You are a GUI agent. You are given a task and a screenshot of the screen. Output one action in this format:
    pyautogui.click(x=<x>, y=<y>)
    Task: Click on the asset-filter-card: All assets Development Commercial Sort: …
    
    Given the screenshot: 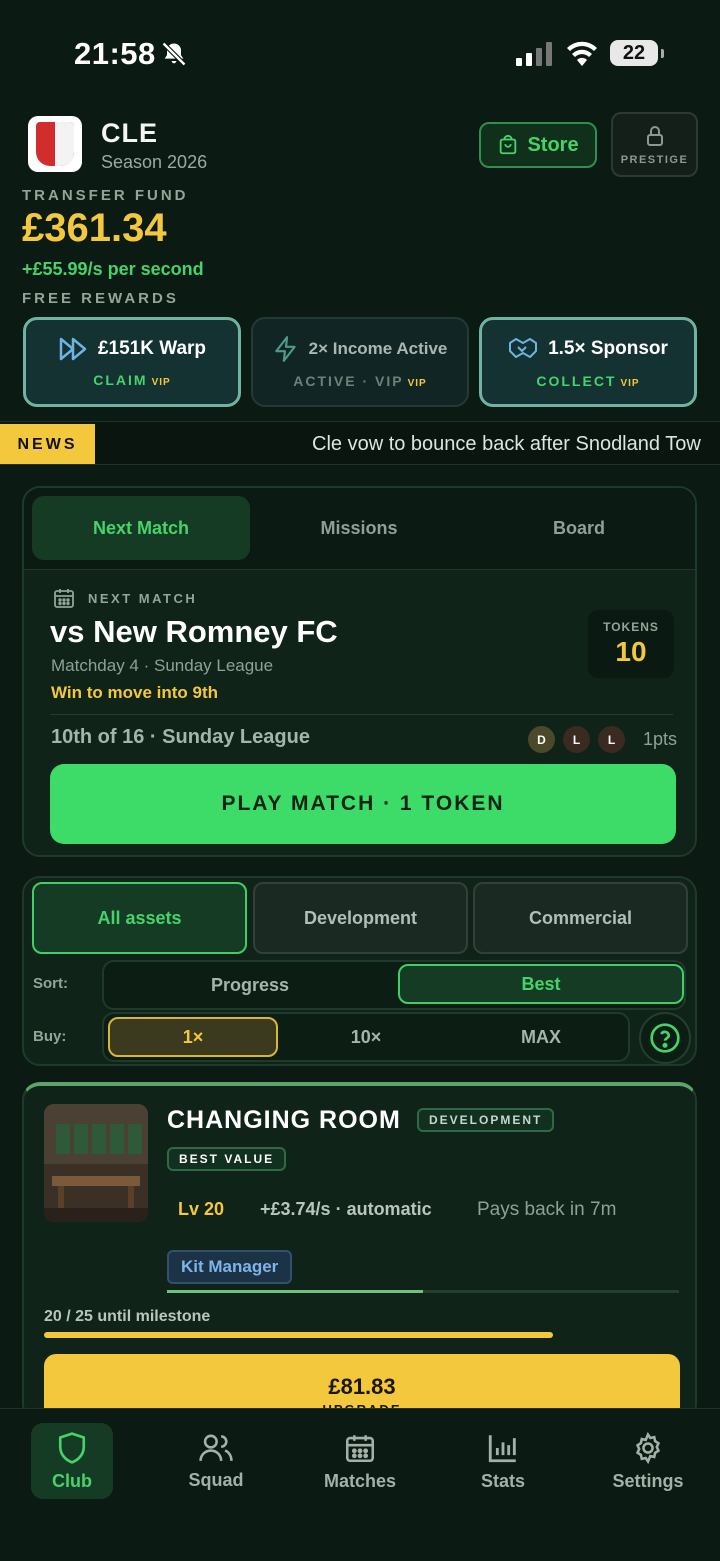 What is the action you would take?
    pyautogui.click(x=359, y=971)
    